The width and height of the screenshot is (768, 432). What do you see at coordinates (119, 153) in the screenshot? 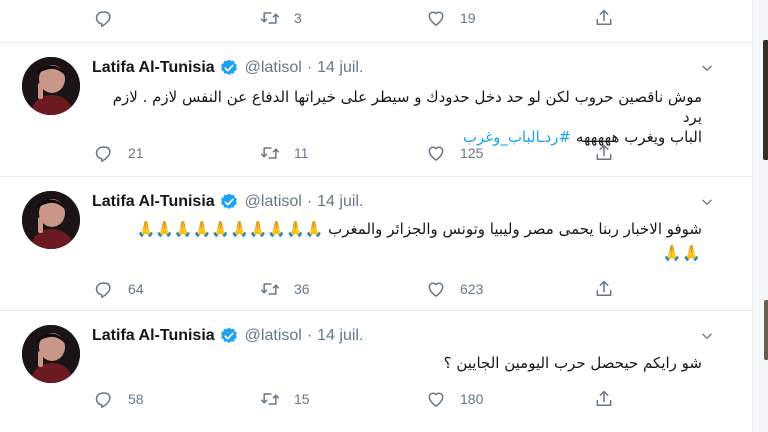
I see `reply-button: 21` at bounding box center [119, 153].